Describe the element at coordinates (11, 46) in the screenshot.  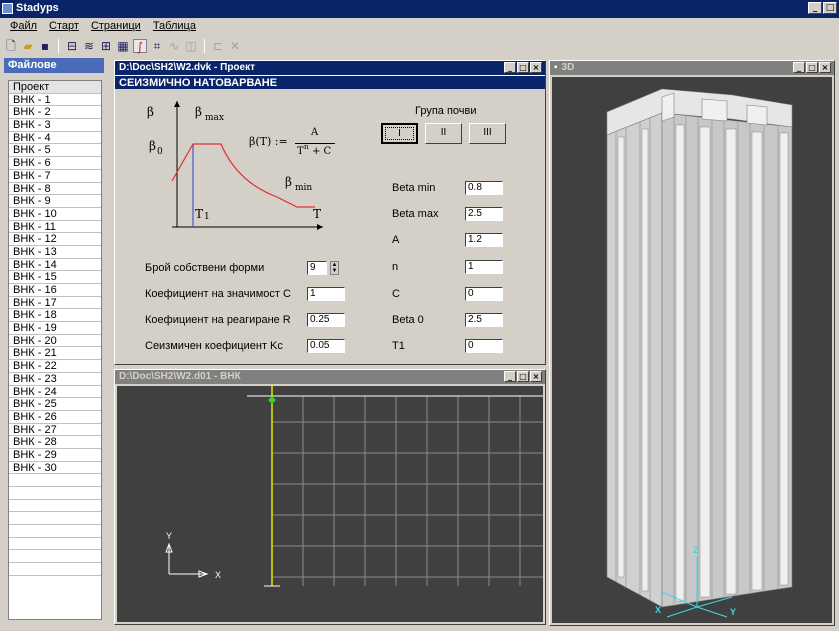
I see `new-file-icon: 🗋` at that location.